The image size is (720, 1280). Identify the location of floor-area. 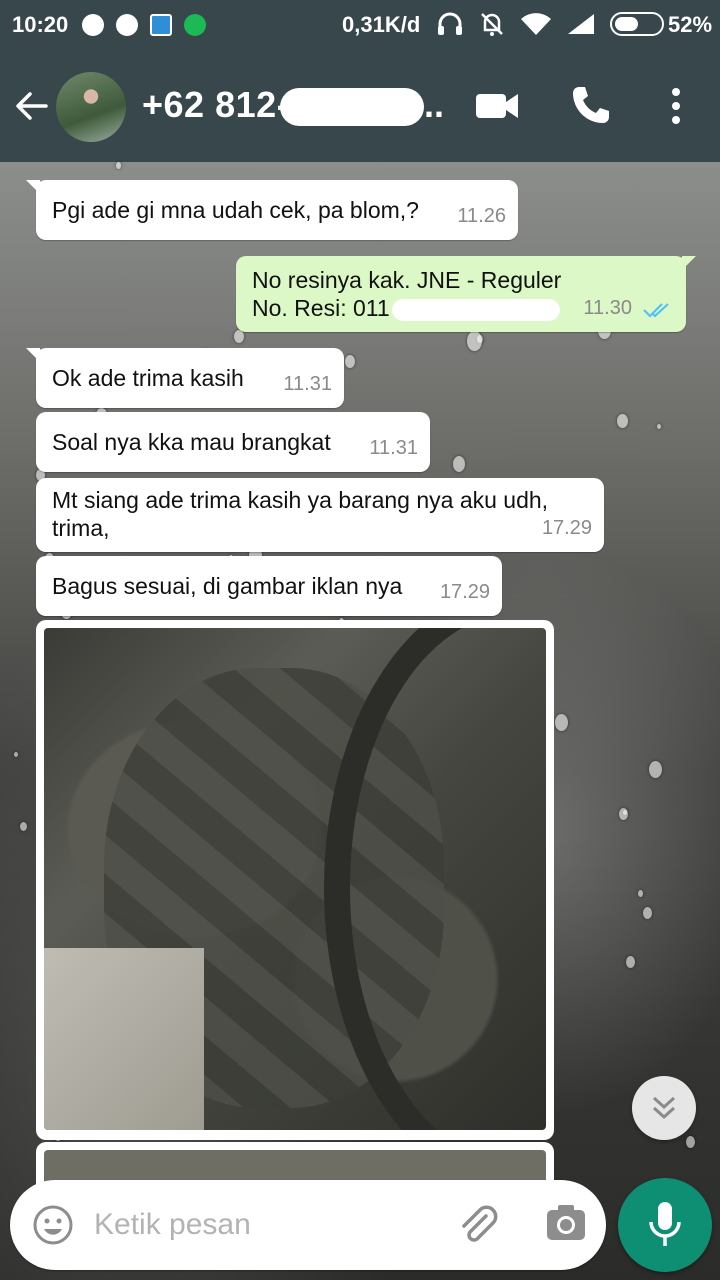
(124, 1039).